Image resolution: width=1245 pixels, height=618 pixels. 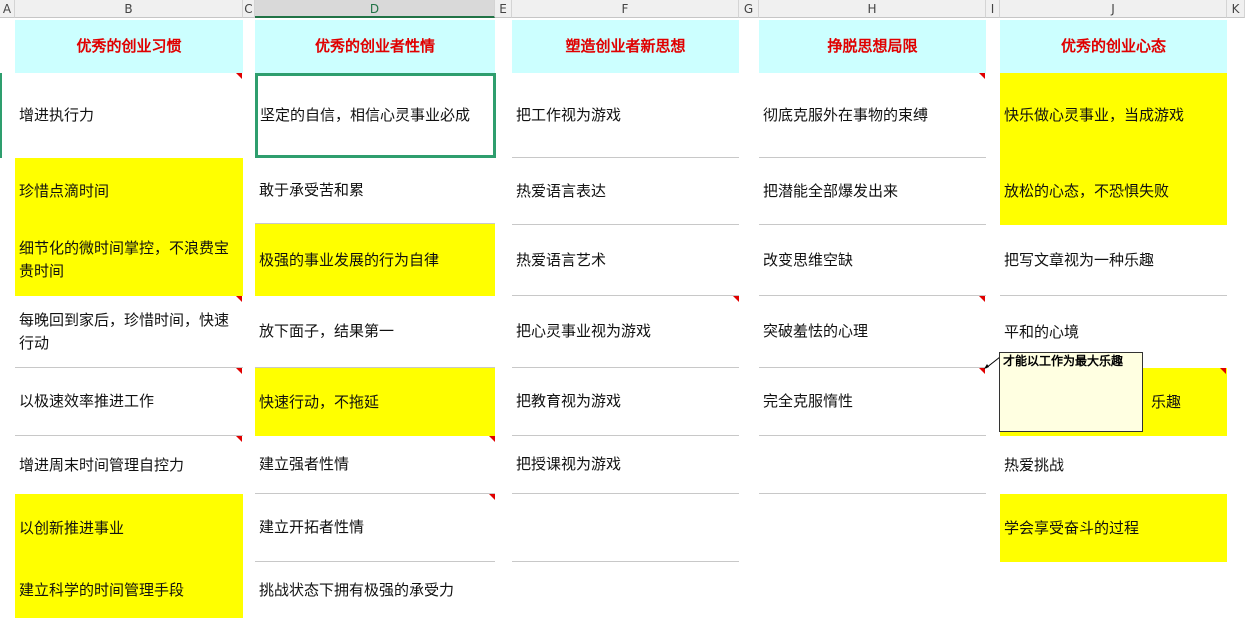 What do you see at coordinates (872, 402) in the screenshot?
I see `cell-h-5: 完全克服惰性` at bounding box center [872, 402].